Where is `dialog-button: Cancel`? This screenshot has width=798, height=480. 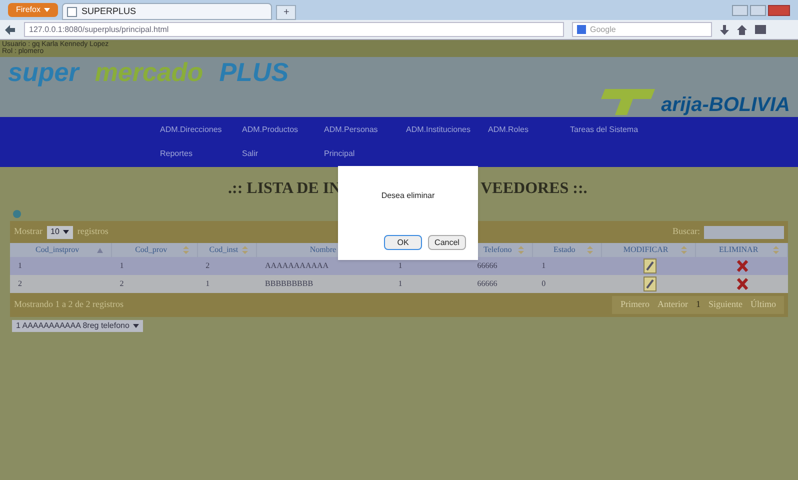
dialog-button: Cancel is located at coordinates (447, 242).